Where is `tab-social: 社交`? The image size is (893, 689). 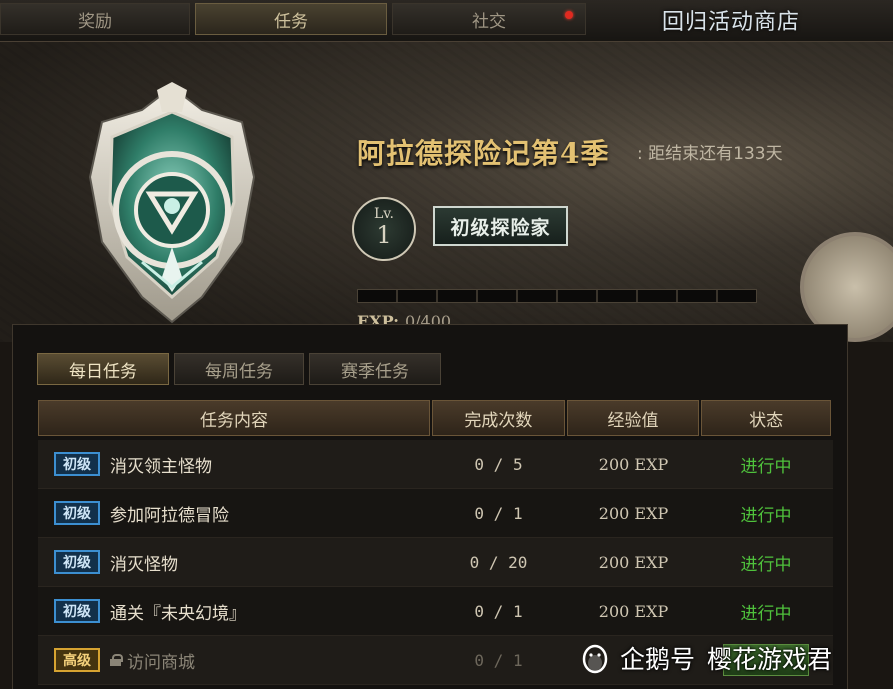
tab-social: 社交 is located at coordinates (489, 19).